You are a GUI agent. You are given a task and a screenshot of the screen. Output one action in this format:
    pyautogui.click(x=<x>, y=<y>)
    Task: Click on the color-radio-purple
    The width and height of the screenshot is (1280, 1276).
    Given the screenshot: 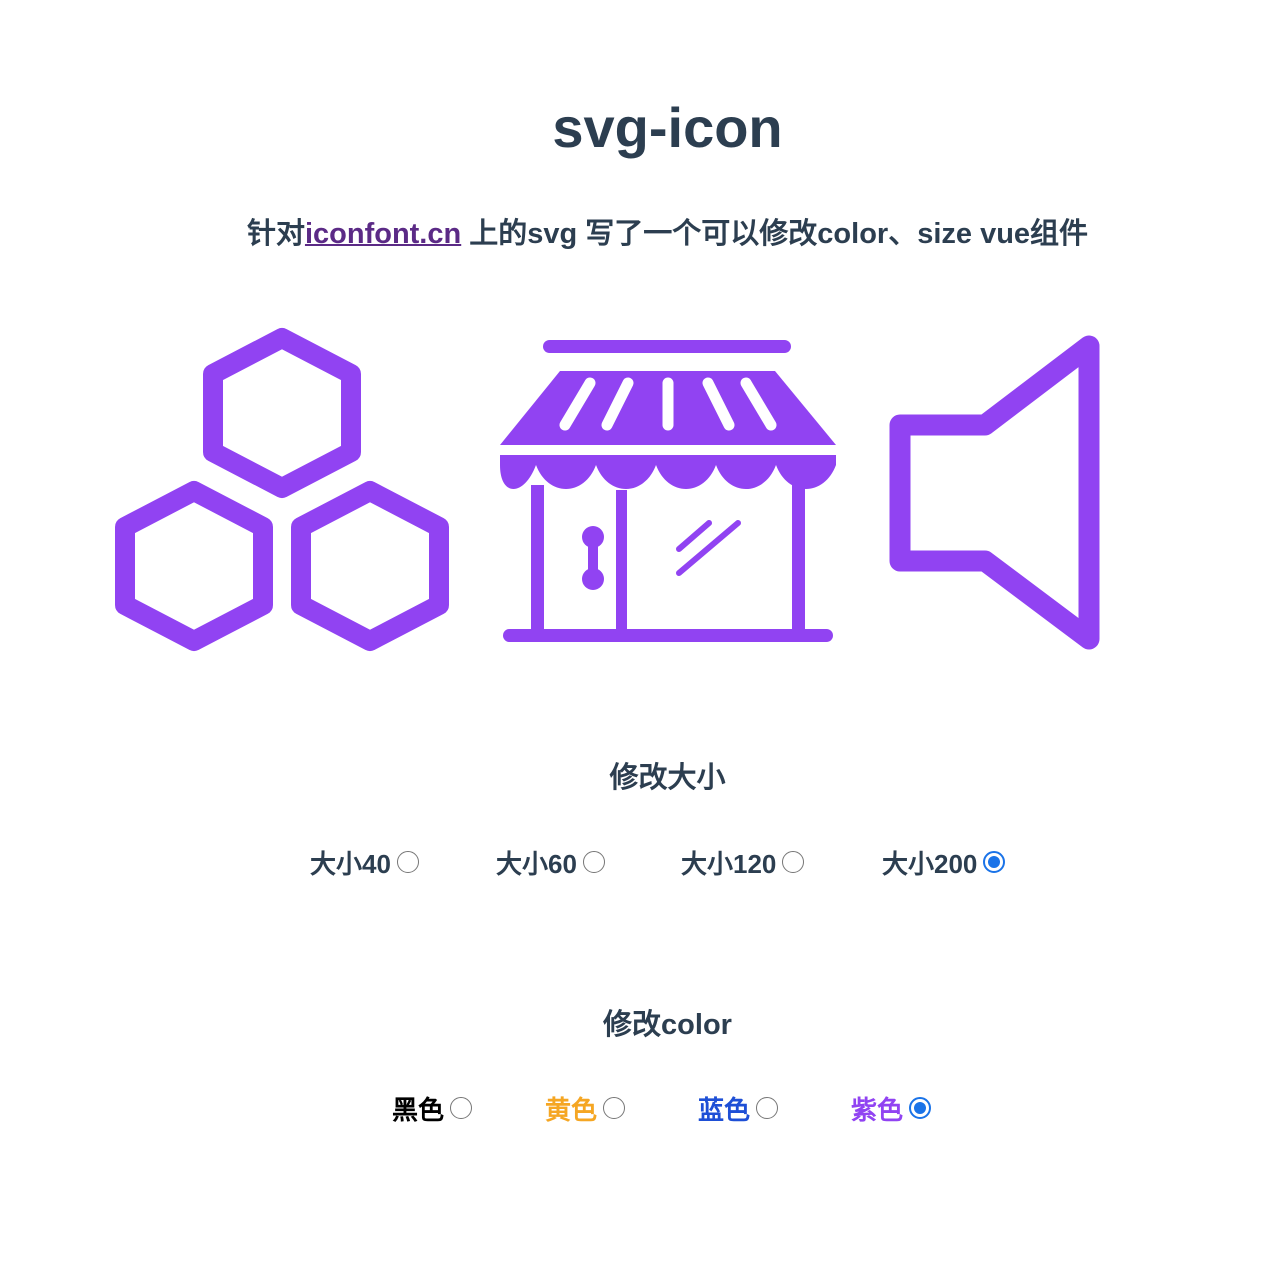 What is the action you would take?
    pyautogui.click(x=920, y=1108)
    